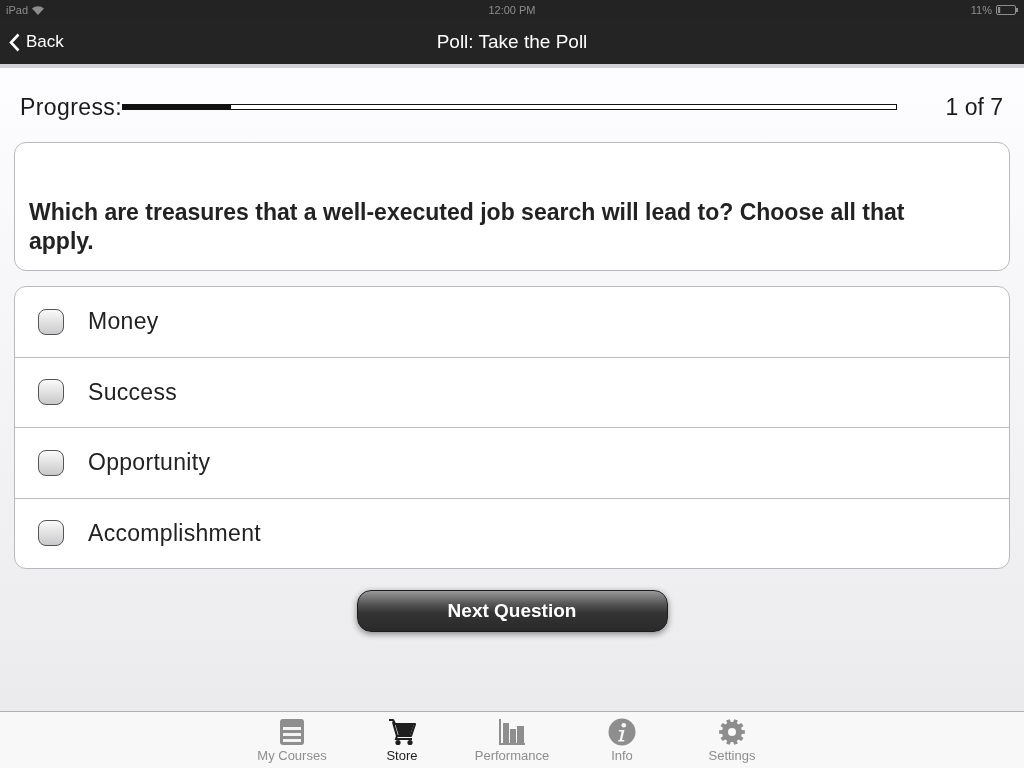 This screenshot has height=768, width=1024. I want to click on tab-item: Performance, so click(512, 740).